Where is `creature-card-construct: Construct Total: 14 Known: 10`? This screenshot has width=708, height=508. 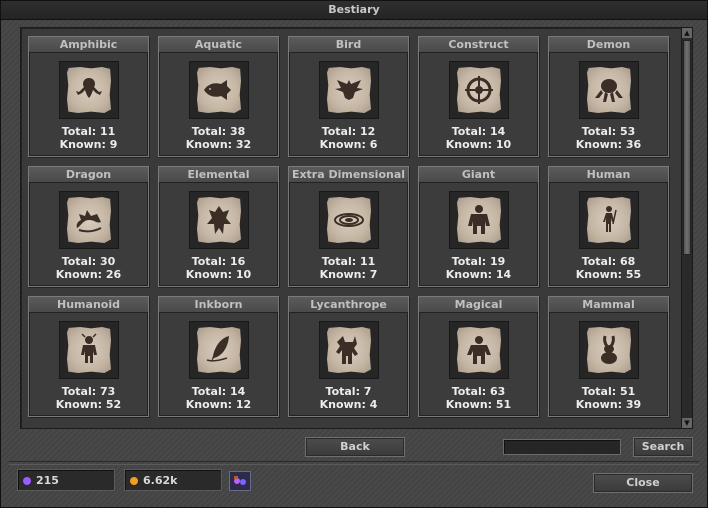 creature-card-construct: Construct Total: 14 Known: 10 is located at coordinates (478, 96).